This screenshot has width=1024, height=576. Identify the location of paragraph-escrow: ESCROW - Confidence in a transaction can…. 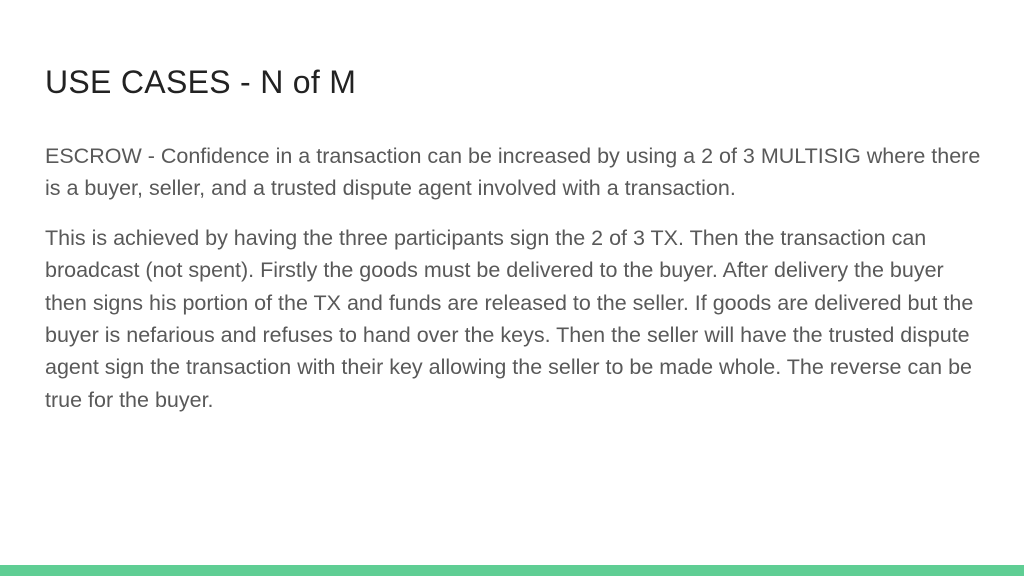
(513, 172).